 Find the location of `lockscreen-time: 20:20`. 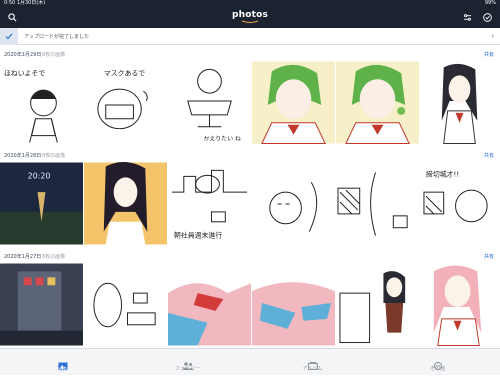

lockscreen-time: 20:20 is located at coordinates (39, 175).